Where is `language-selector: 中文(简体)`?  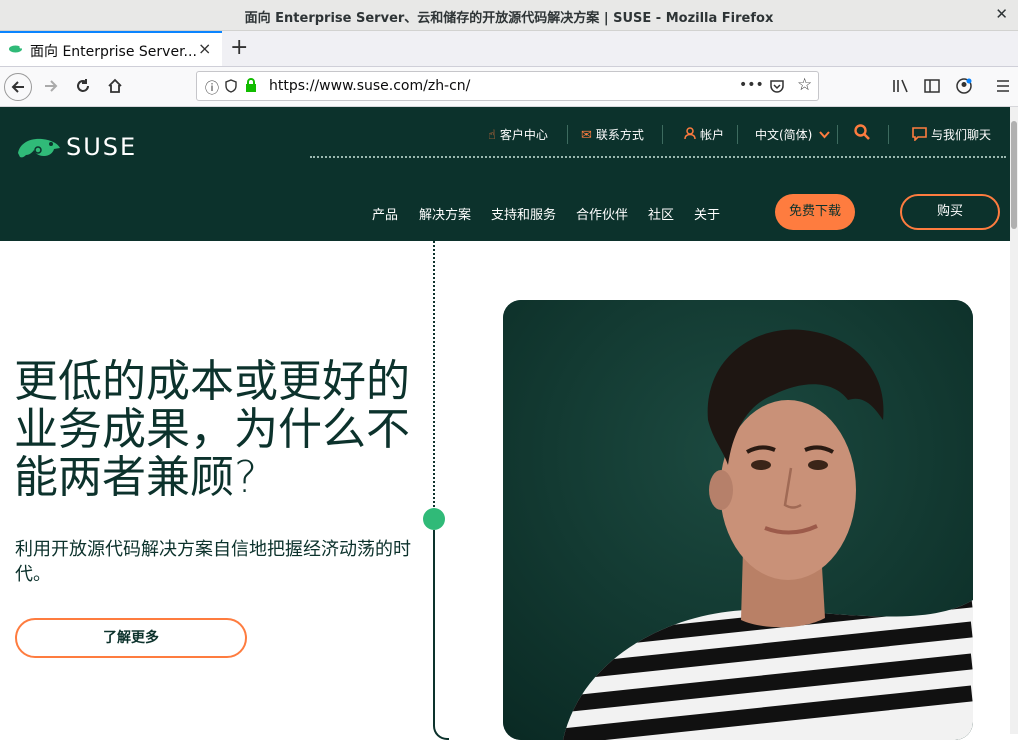 language-selector: 中文(简体) is located at coordinates (792, 134).